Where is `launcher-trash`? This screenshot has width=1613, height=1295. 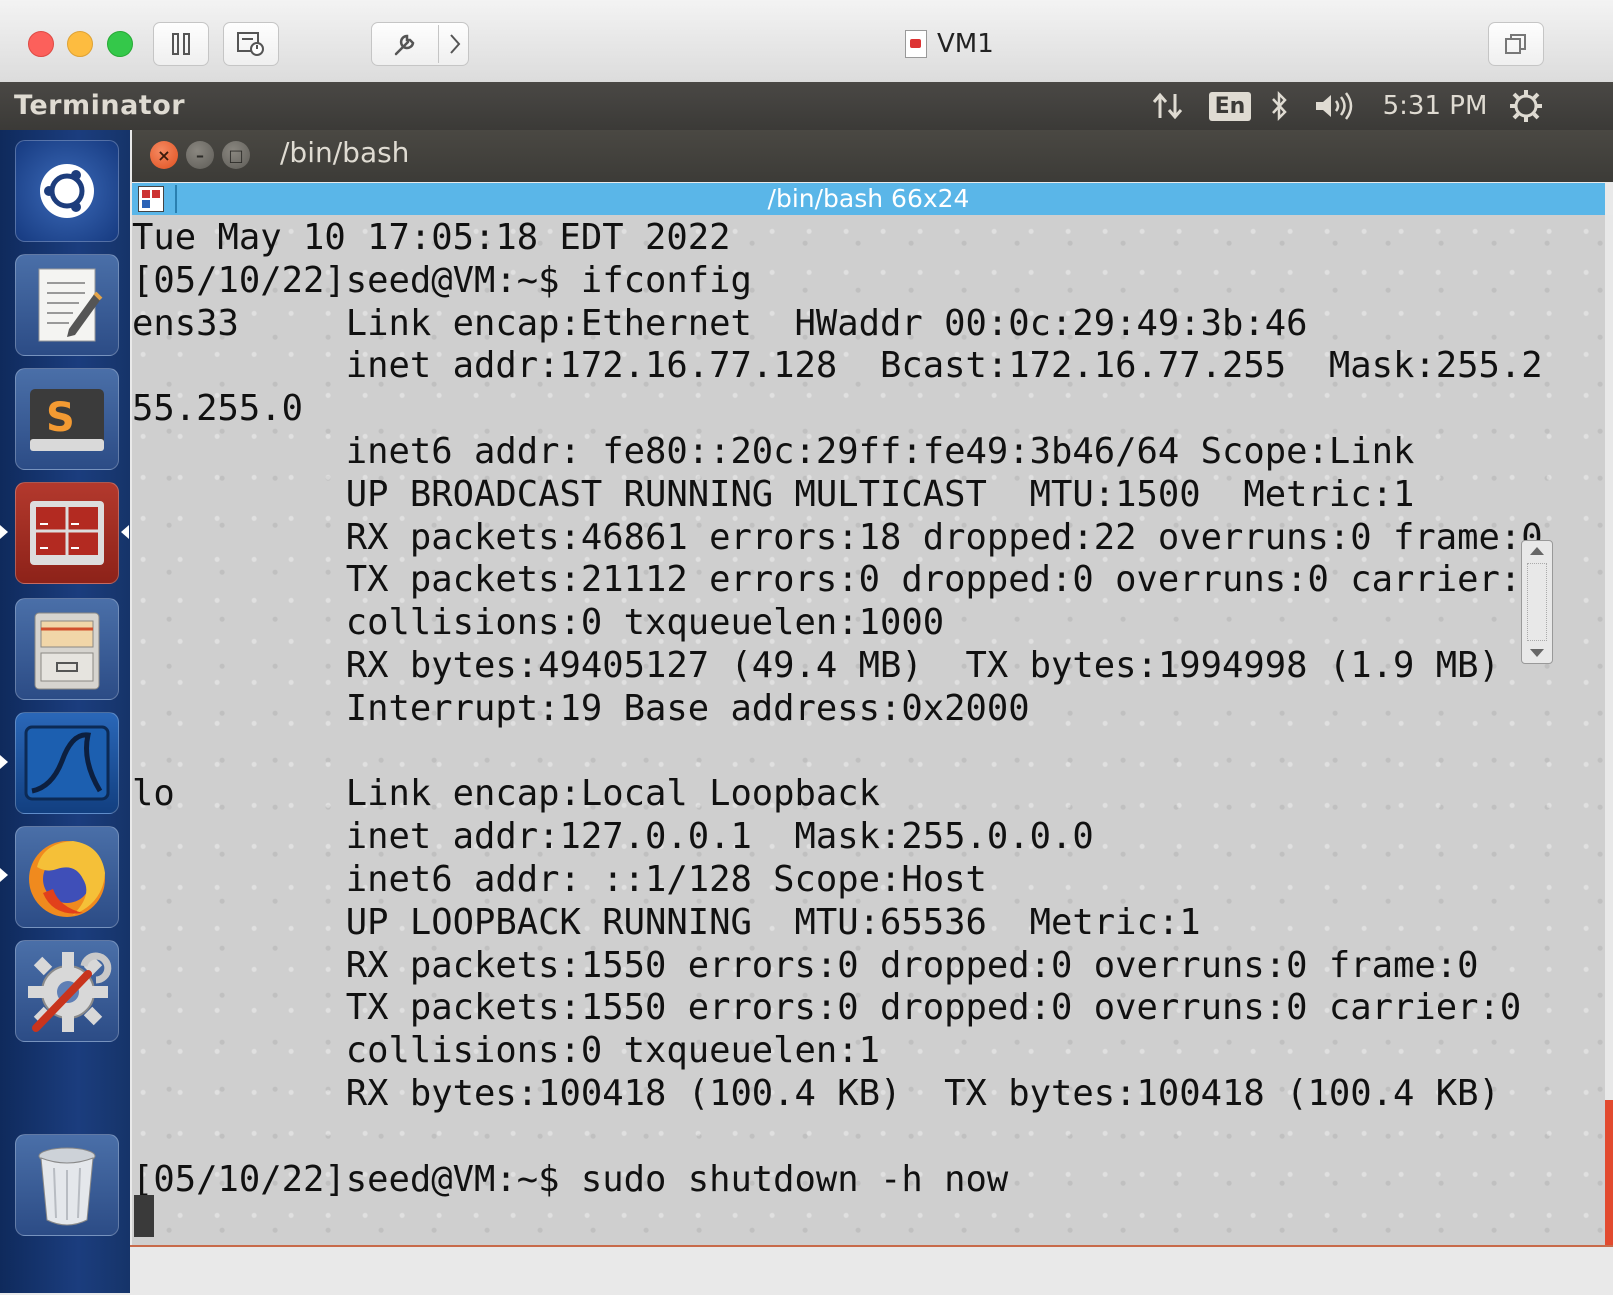
launcher-trash is located at coordinates (67, 1185).